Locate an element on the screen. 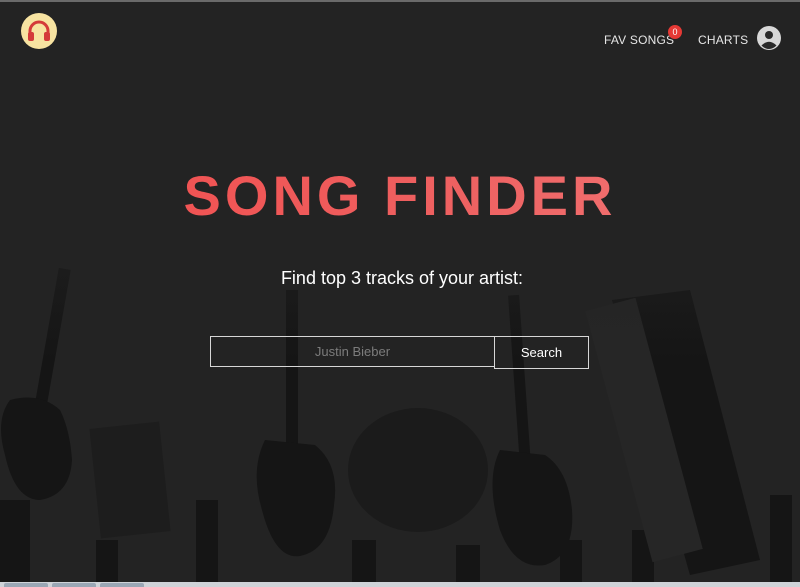 Image resolution: width=800 pixels, height=587 pixels. page-title: SONG FINDER is located at coordinates (400, 195).